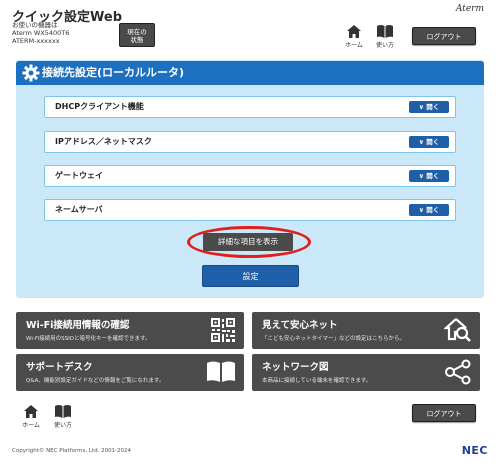 The width and height of the screenshot is (500, 474). I want to click on row-label: ゲートウェイ, so click(79, 175).